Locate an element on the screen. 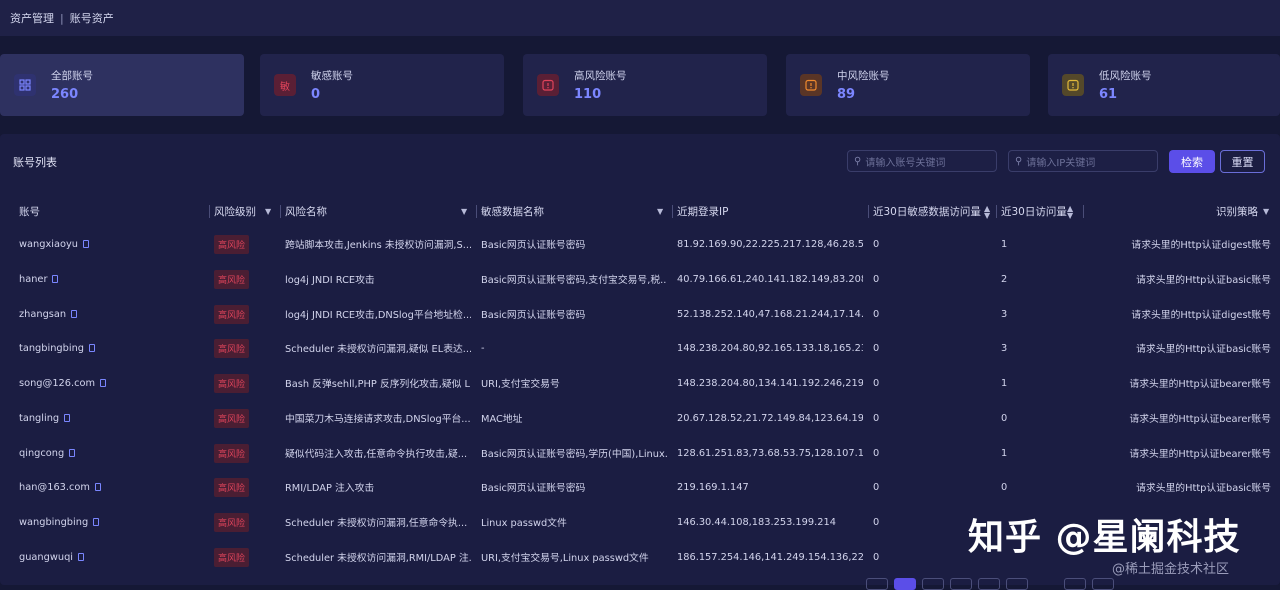 The width and height of the screenshot is (1280, 590). column-header-sensitive-data: 敏感数据名称 ▼ is located at coordinates (571, 211).